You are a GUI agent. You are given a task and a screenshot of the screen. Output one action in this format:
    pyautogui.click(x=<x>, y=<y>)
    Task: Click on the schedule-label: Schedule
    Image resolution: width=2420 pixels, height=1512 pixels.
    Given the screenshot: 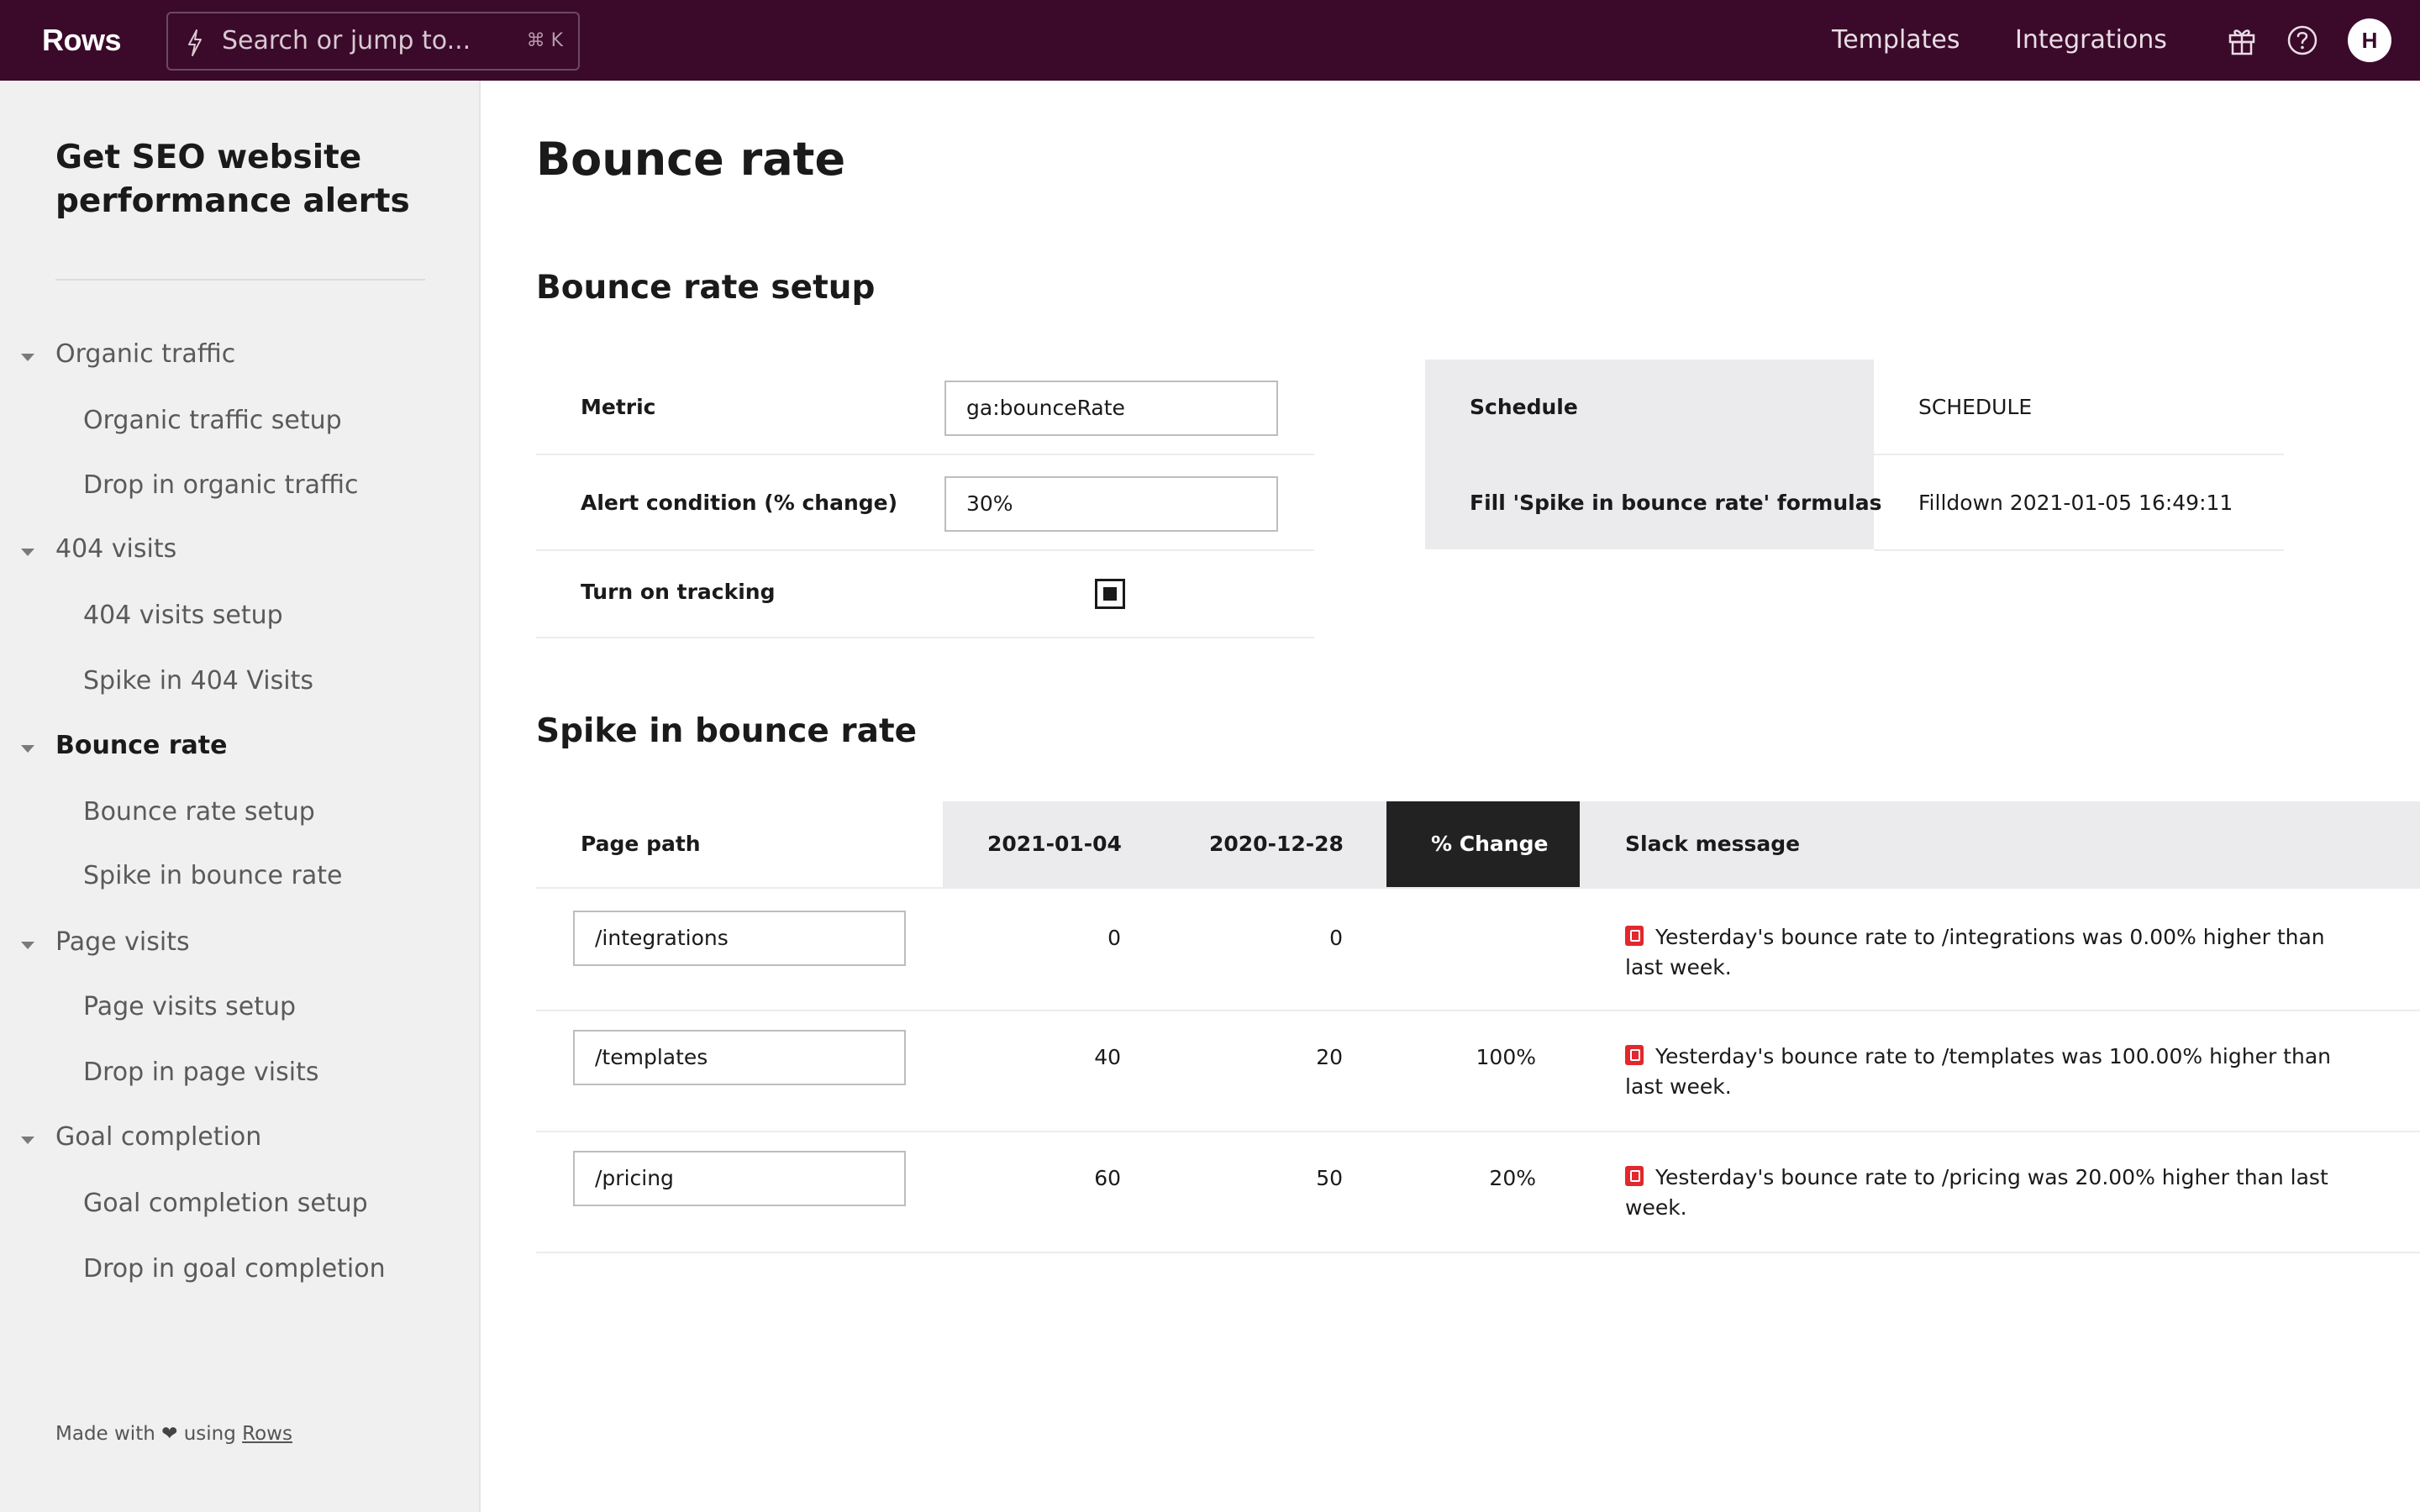 What is the action you would take?
    pyautogui.click(x=1524, y=407)
    